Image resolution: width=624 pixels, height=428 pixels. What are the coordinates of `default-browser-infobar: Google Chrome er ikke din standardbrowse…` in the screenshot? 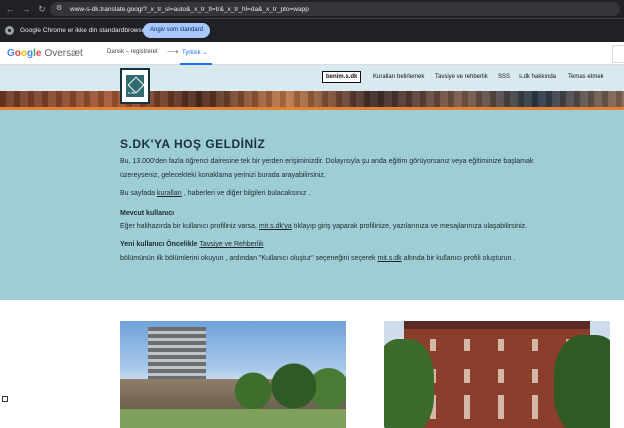 It's located at (312, 30).